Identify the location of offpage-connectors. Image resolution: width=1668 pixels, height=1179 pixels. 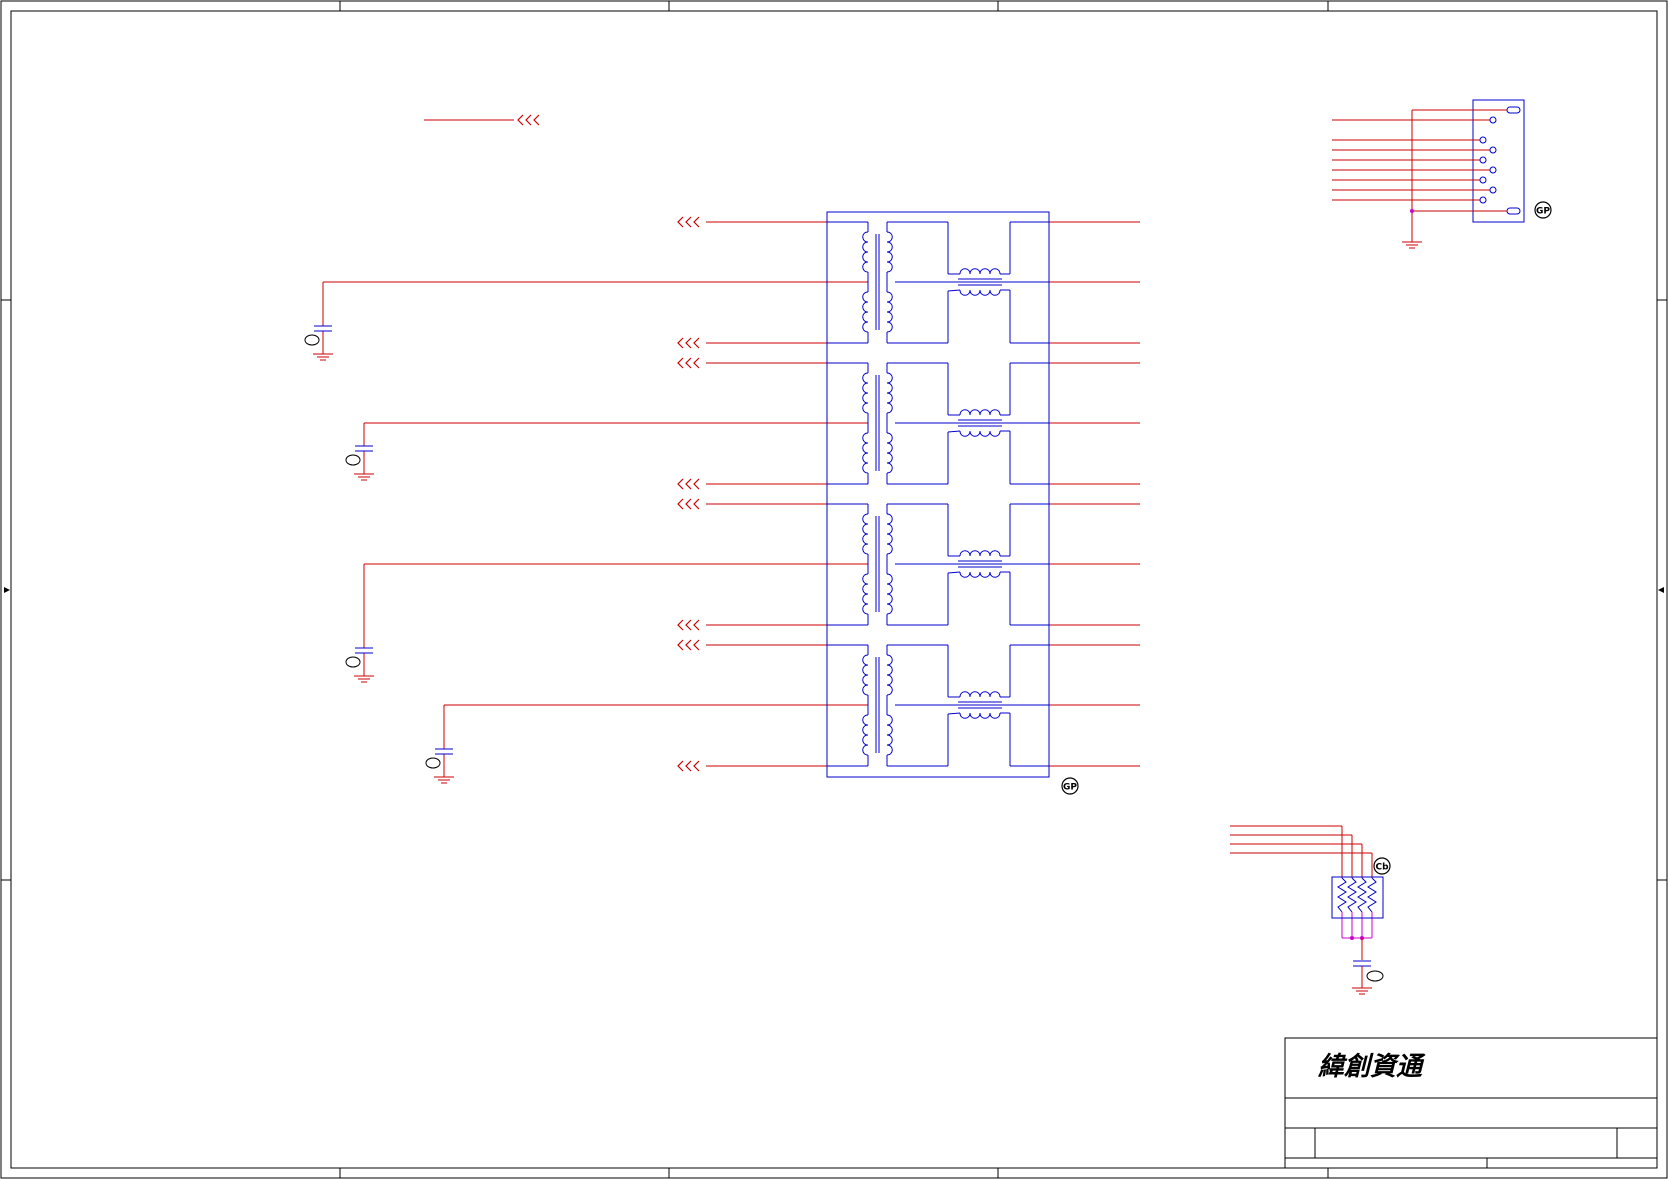
(608, 443).